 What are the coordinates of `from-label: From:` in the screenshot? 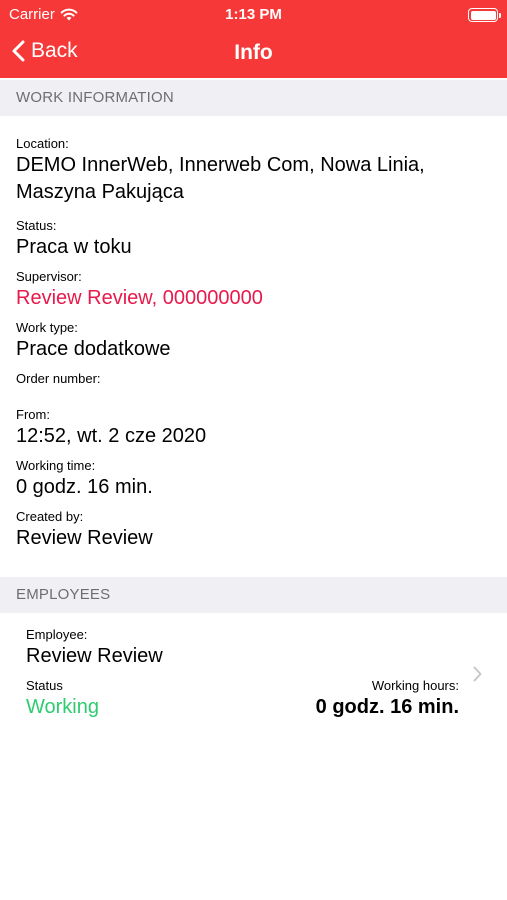 It's located at (33, 414).